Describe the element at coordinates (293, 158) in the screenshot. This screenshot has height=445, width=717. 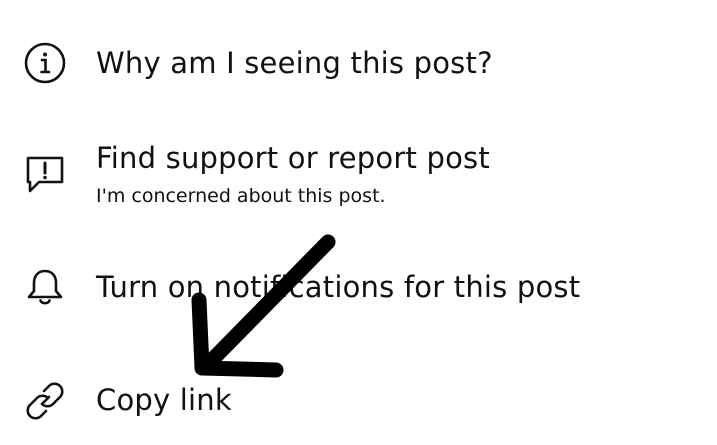
I see `menu-item-label: Find support or report post` at that location.